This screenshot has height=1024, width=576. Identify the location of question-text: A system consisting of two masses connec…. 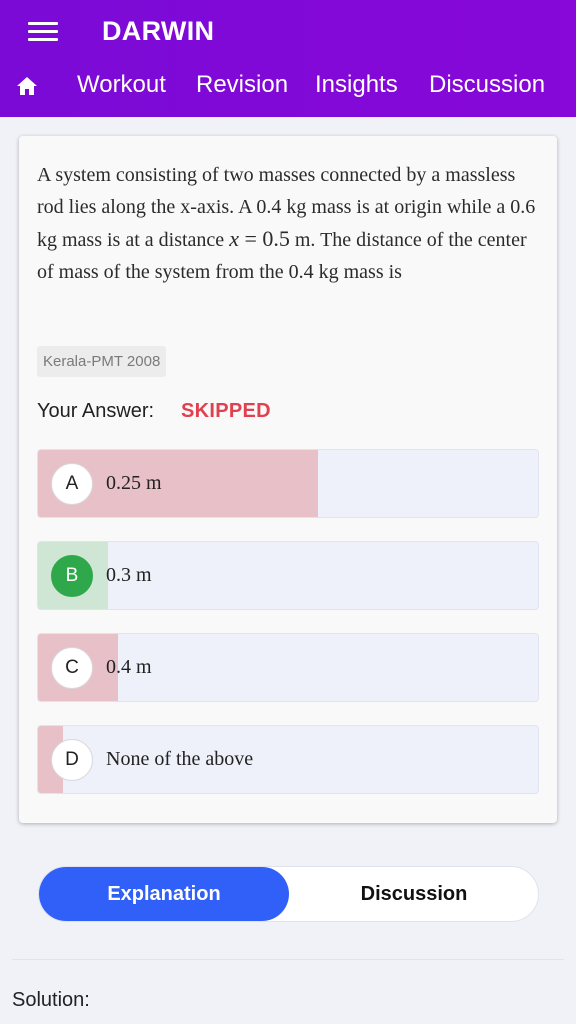
(289, 224).